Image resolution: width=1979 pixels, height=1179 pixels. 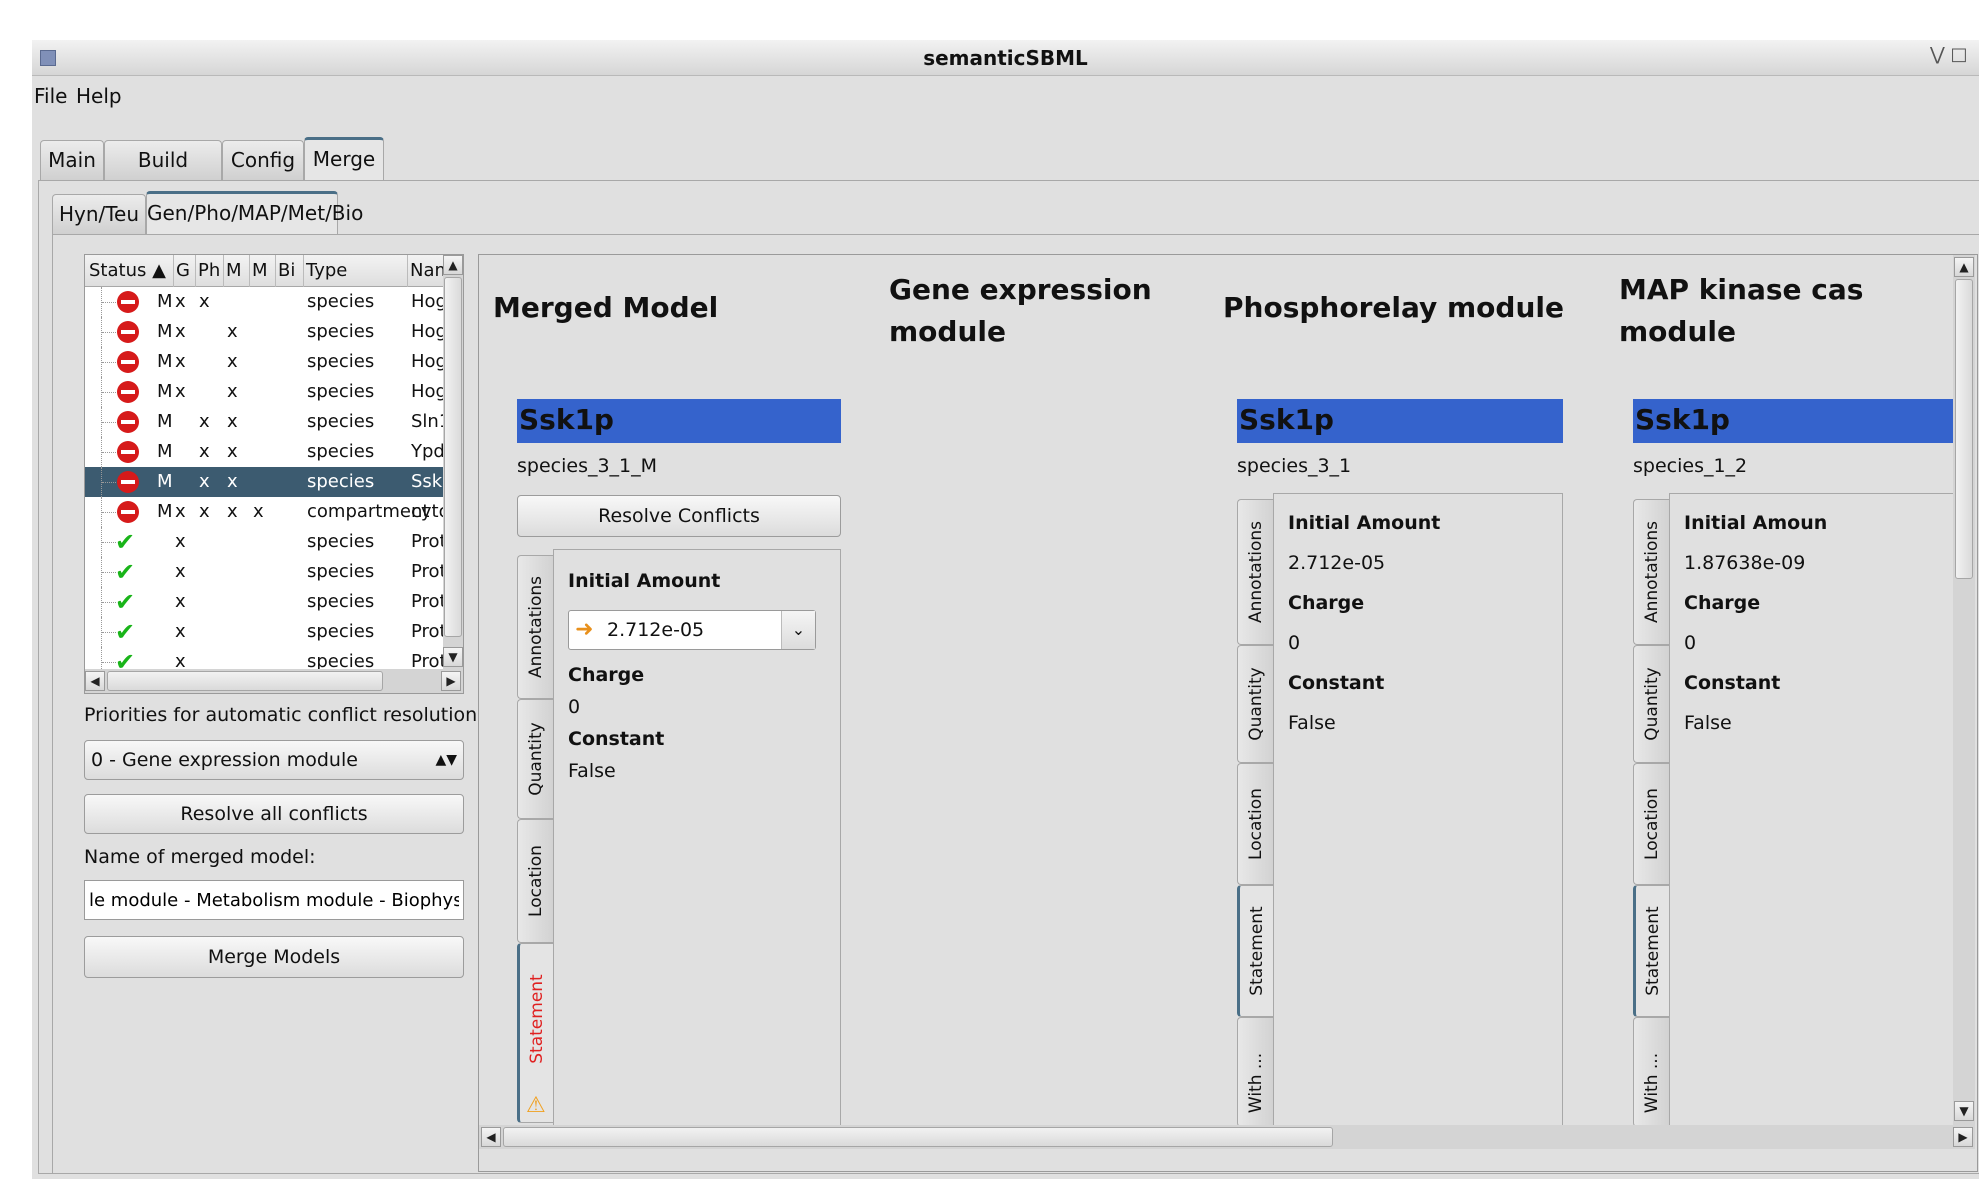 I want to click on cell-name: cytosol, so click(x=427, y=511).